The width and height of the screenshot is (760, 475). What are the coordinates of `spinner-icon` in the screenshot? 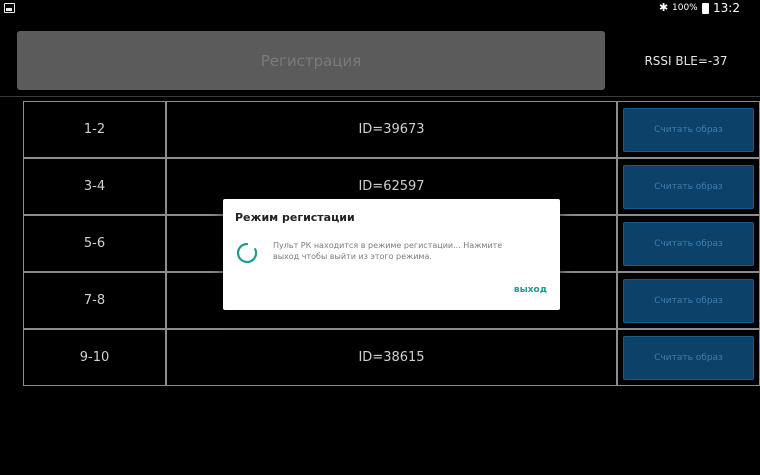 It's located at (247, 253).